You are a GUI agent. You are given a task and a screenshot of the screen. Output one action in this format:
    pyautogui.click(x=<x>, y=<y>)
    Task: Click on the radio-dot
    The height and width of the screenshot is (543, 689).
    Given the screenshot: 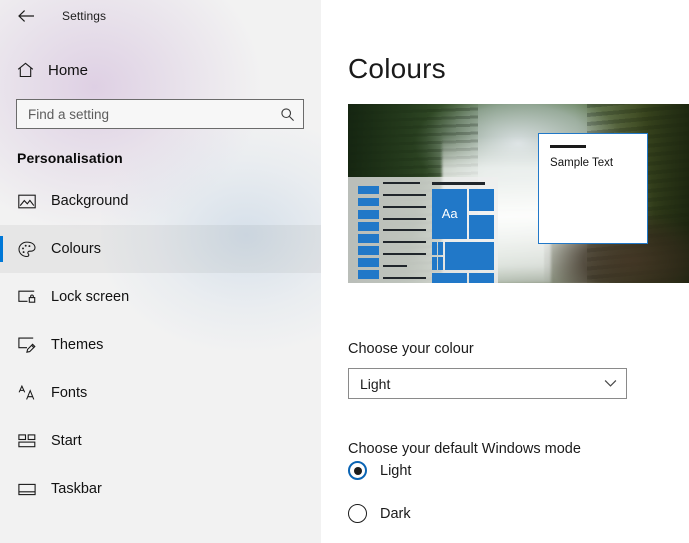 What is the action you would take?
    pyautogui.click(x=357, y=470)
    